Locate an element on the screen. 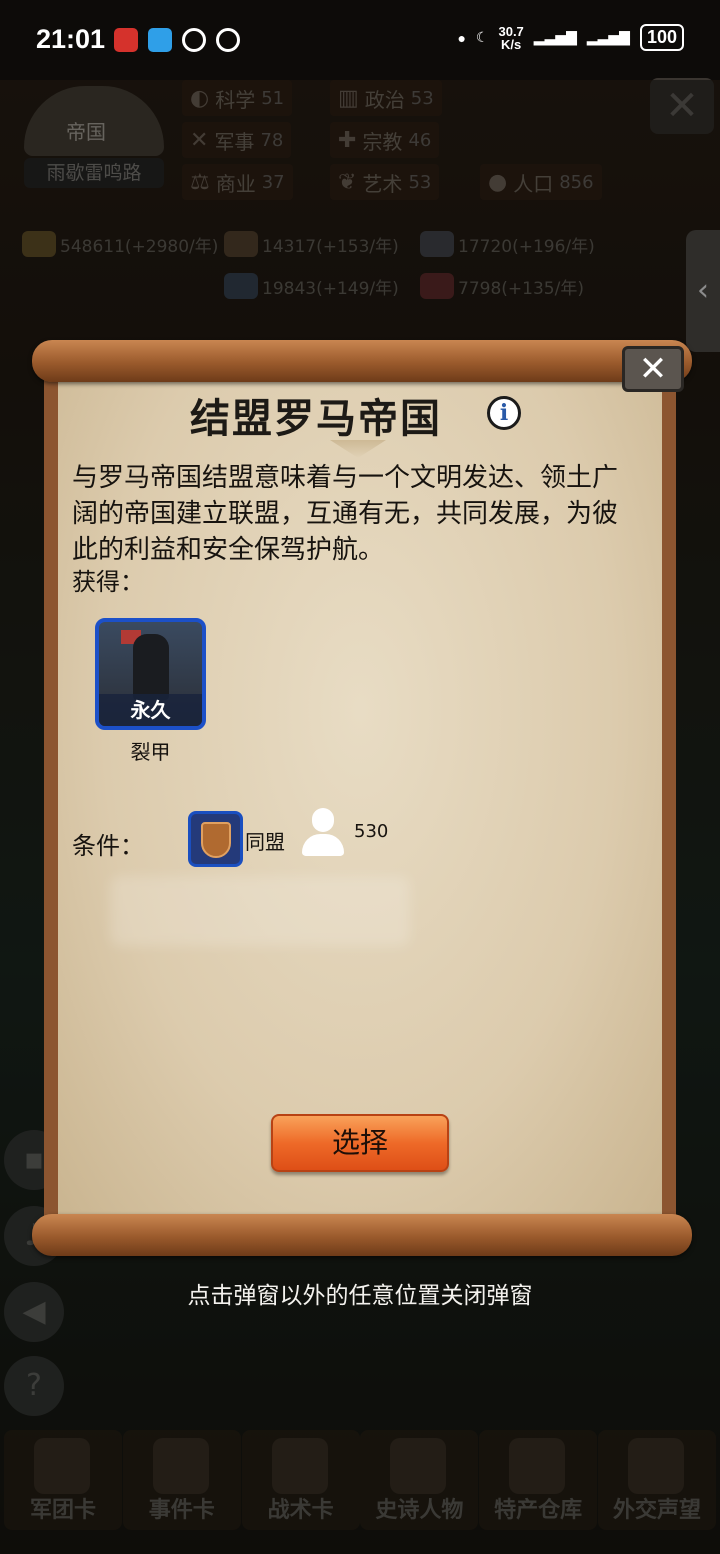 This screenshot has height=1554, width=720. alliance-badge is located at coordinates (215, 839).